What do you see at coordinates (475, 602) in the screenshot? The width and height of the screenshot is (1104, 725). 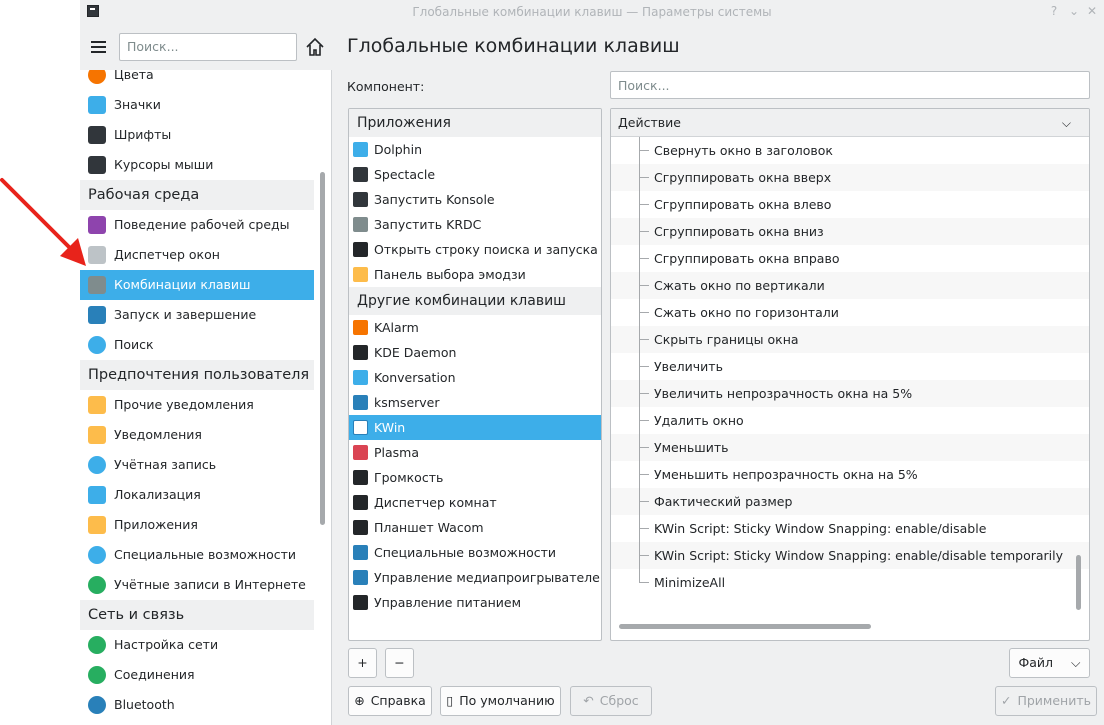 I see `component-list-item: Управление питанием` at bounding box center [475, 602].